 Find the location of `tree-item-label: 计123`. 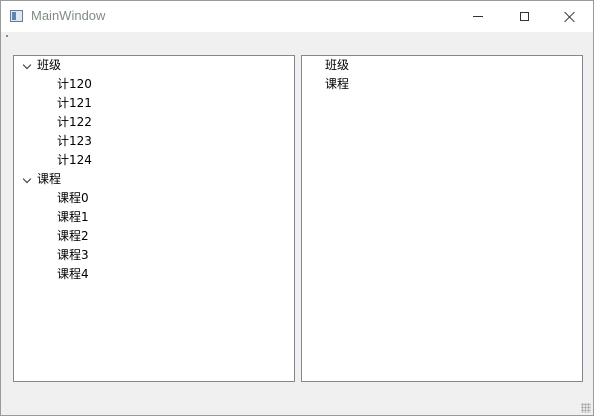

tree-item-label: 计123 is located at coordinates (74, 141).